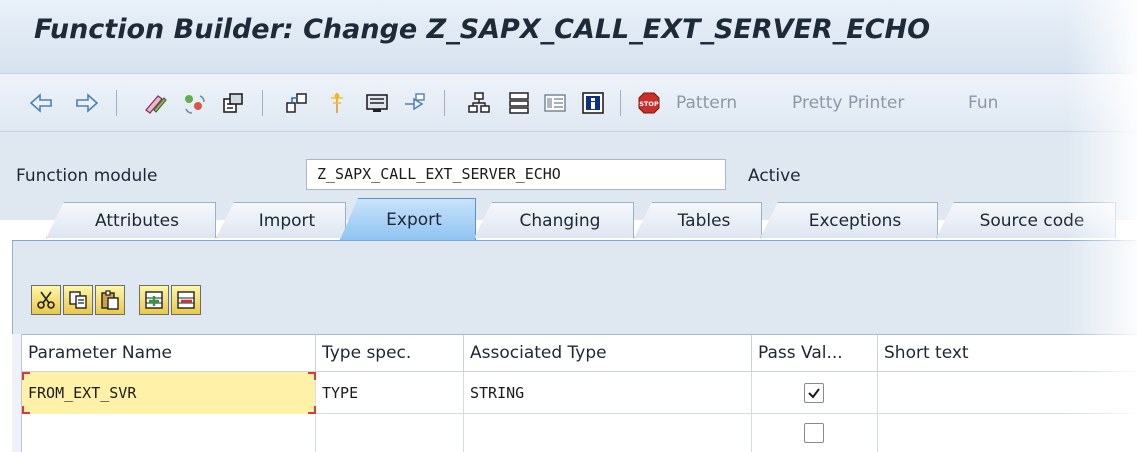 Image resolution: width=1137 pixels, height=452 pixels. What do you see at coordinates (131, 220) in the screenshot?
I see `tab-attributes: Attributes` at bounding box center [131, 220].